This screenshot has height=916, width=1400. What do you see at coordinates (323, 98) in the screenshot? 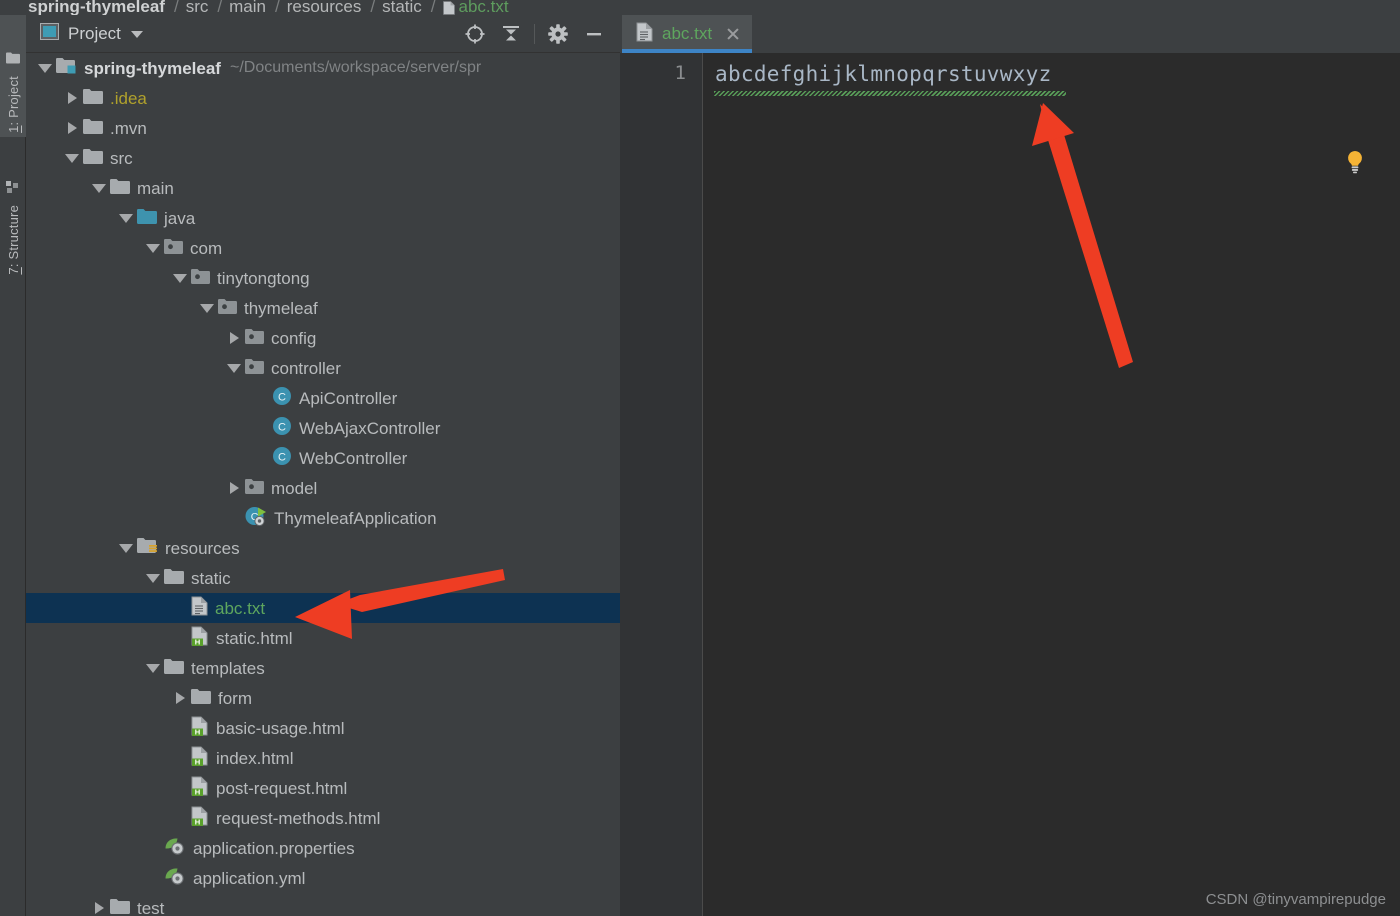
I see `tree-row: .idea` at bounding box center [323, 98].